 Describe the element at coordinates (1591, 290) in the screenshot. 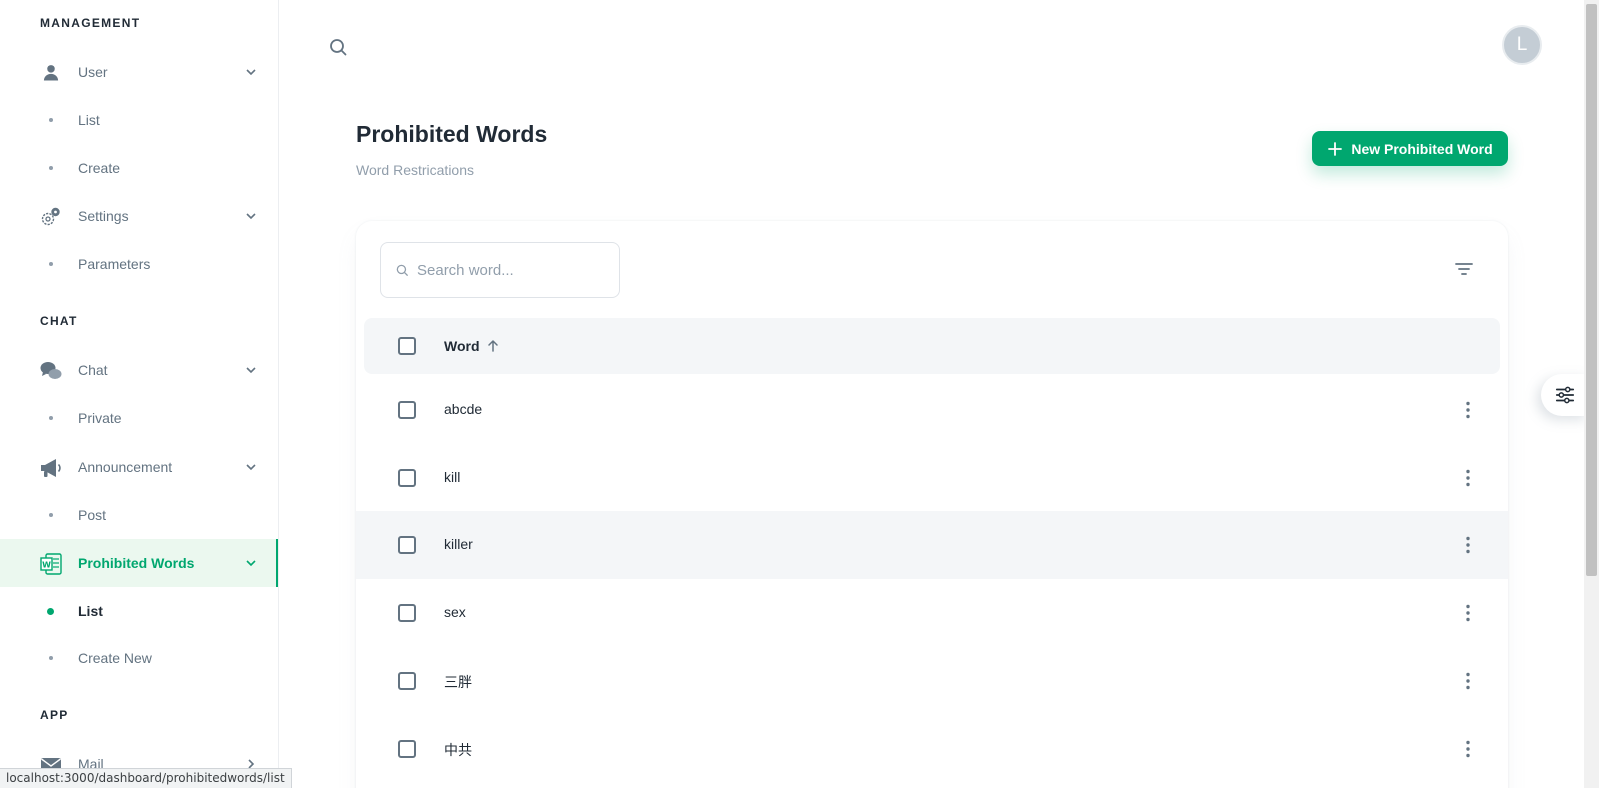

I see `scrollbar-thumb` at that location.